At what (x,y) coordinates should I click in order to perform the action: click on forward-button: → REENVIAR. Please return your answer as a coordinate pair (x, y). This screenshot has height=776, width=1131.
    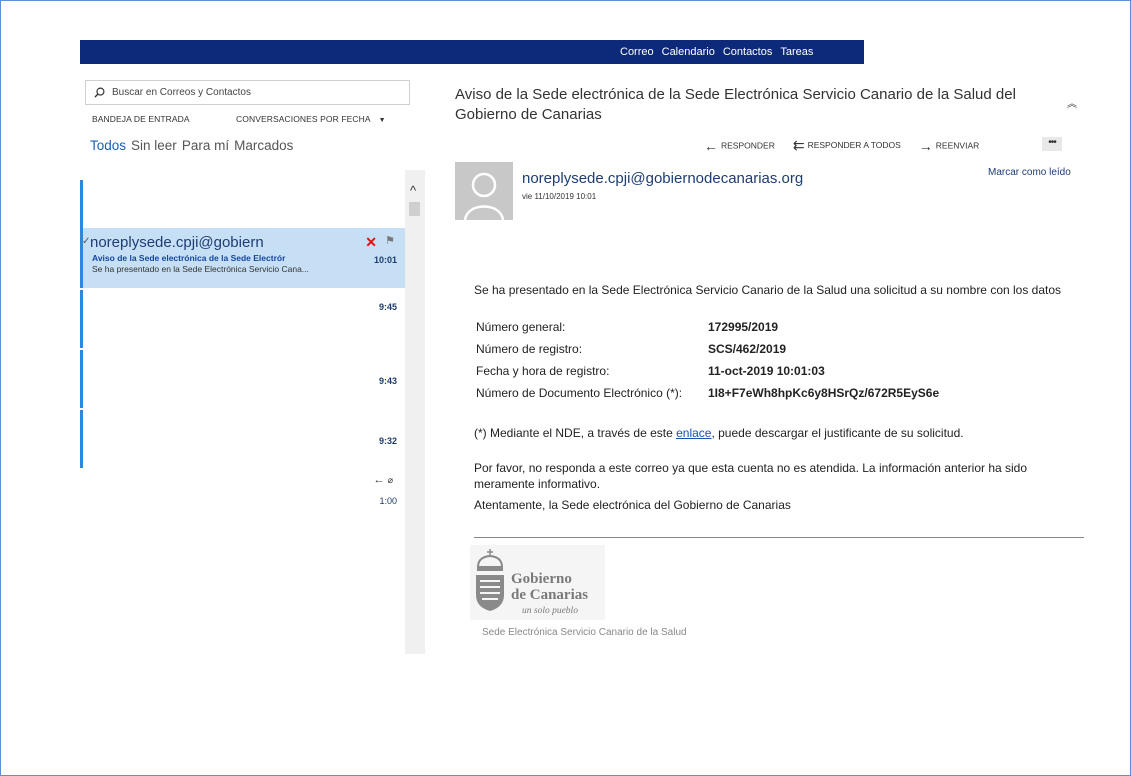
    Looking at the image, I should click on (949, 146).